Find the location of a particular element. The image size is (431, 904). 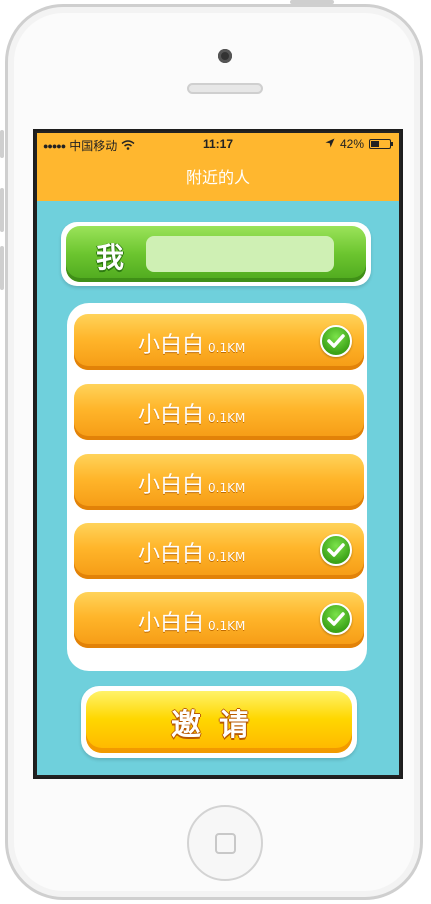

home-square-icon is located at coordinates (225, 843).